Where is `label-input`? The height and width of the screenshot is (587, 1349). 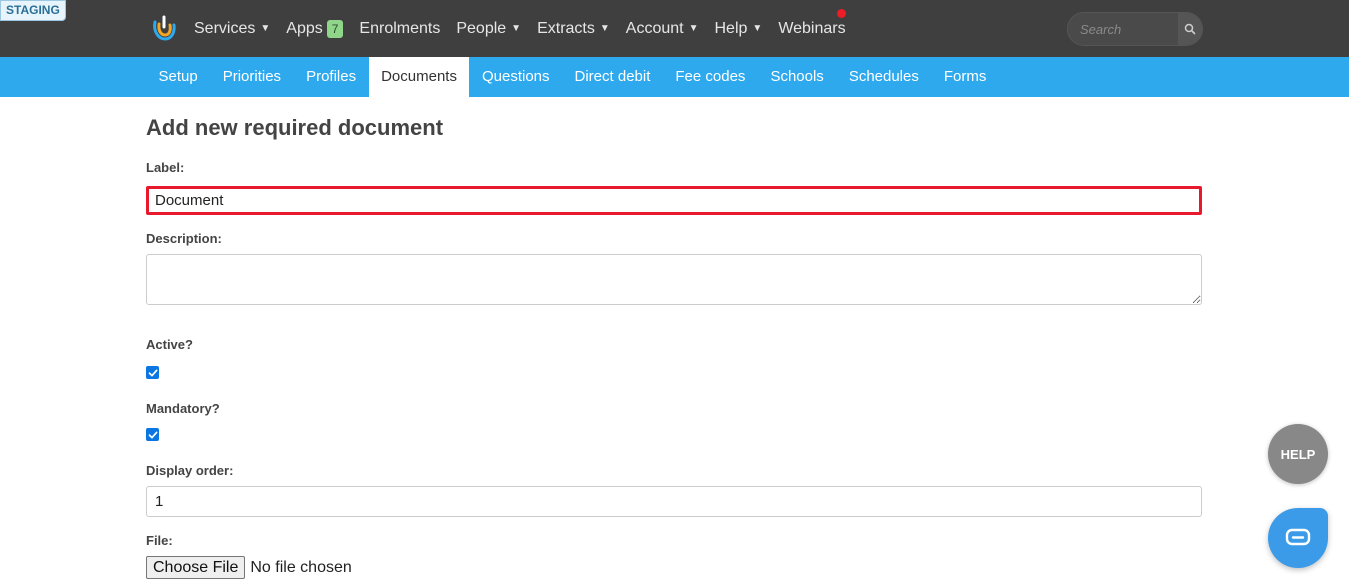 label-input is located at coordinates (674, 200).